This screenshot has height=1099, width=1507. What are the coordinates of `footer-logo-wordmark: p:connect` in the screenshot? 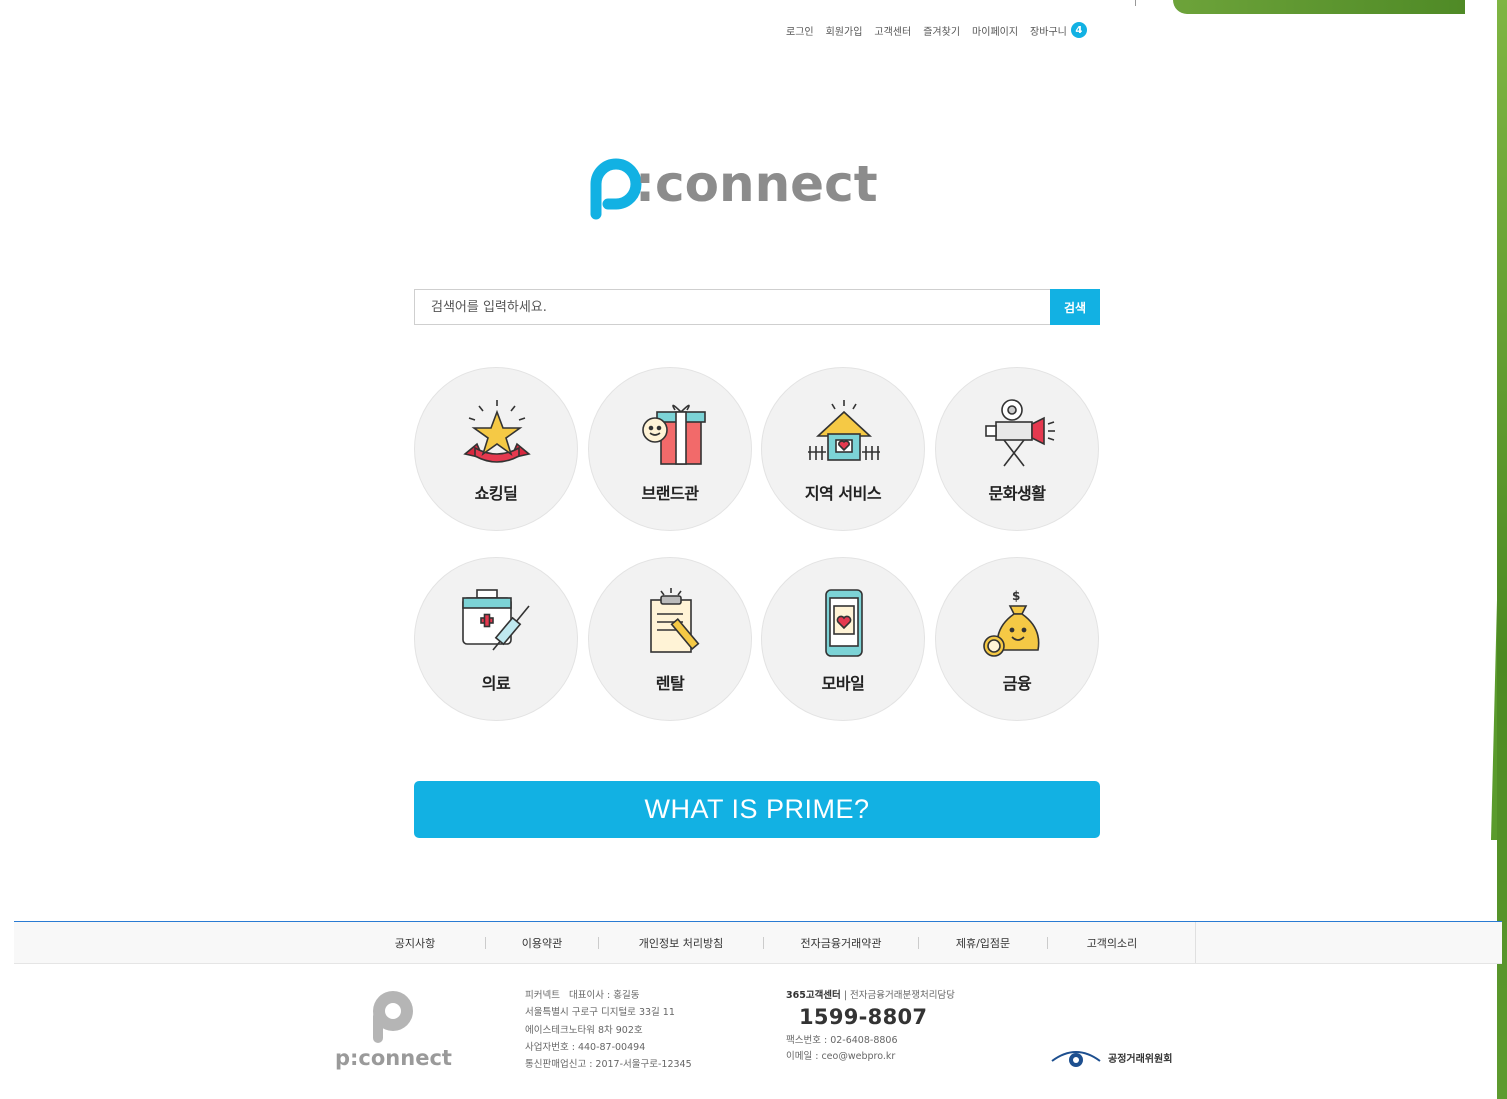 It's located at (393, 1058).